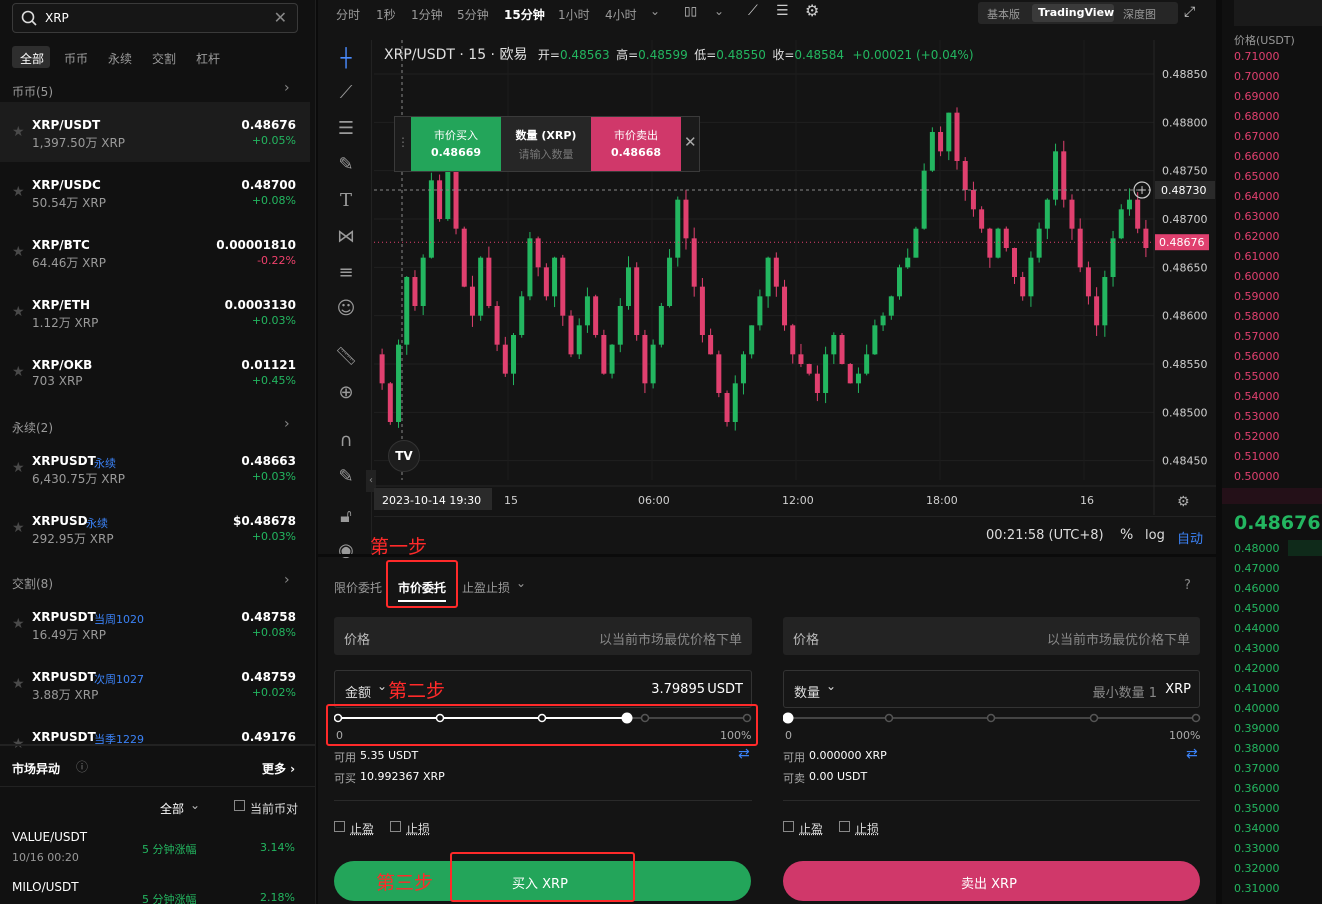 This screenshot has height=904, width=1322. I want to click on ask-price: 0.50000, so click(1257, 476).